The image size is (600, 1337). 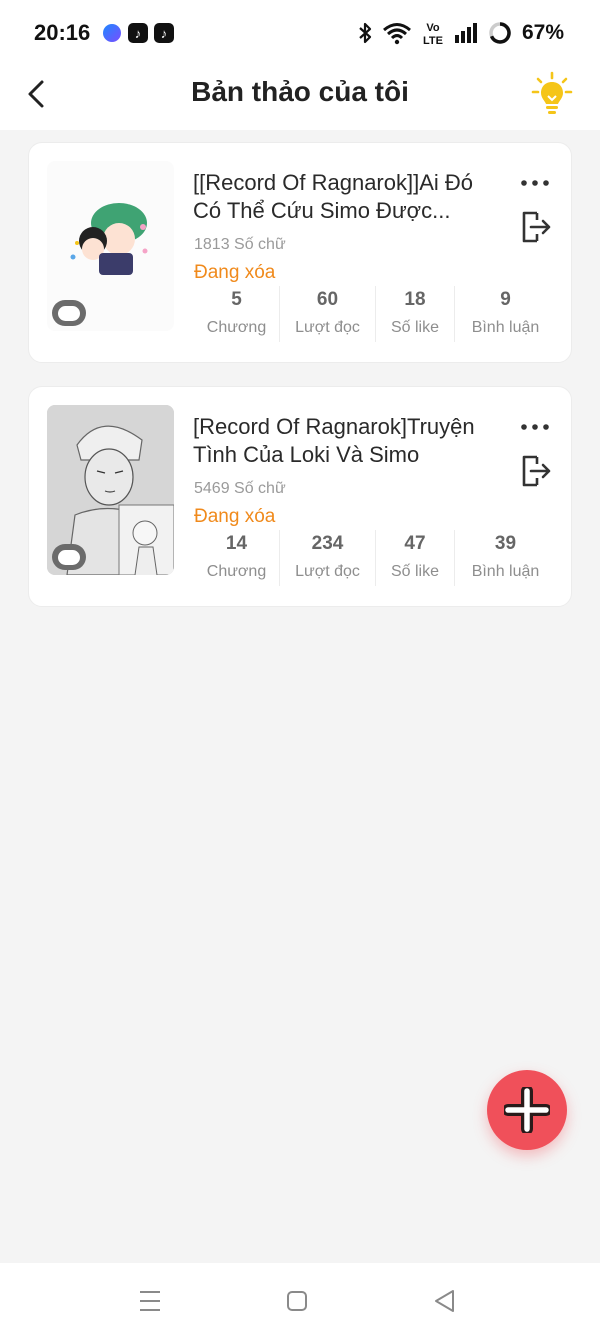 What do you see at coordinates (415, 299) in the screenshot?
I see `stat-value: 18` at bounding box center [415, 299].